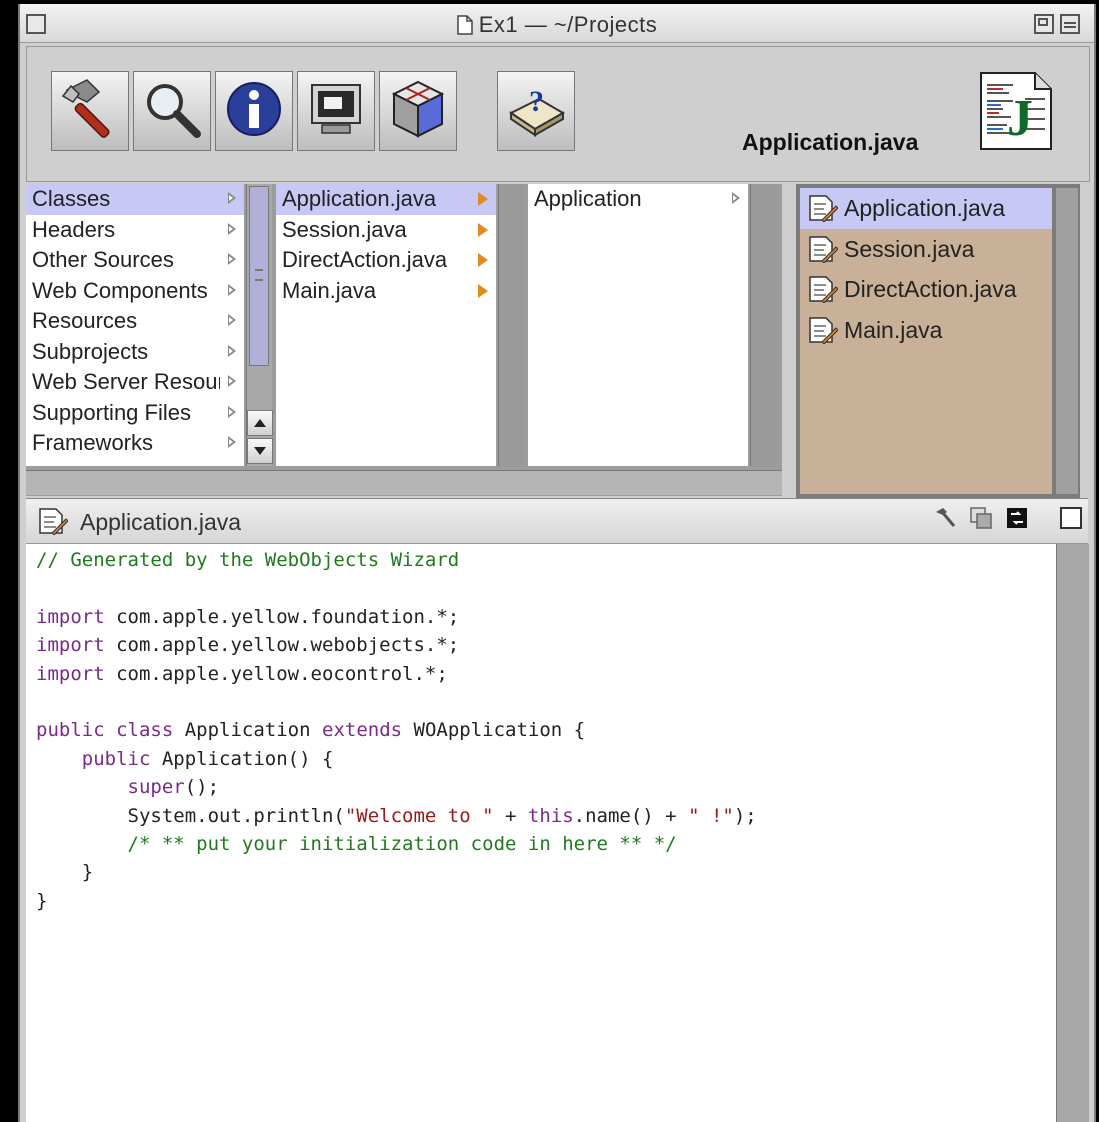 This screenshot has width=1099, height=1122. Describe the element at coordinates (135, 382) in the screenshot. I see `browser-row: Web Server Resources` at that location.